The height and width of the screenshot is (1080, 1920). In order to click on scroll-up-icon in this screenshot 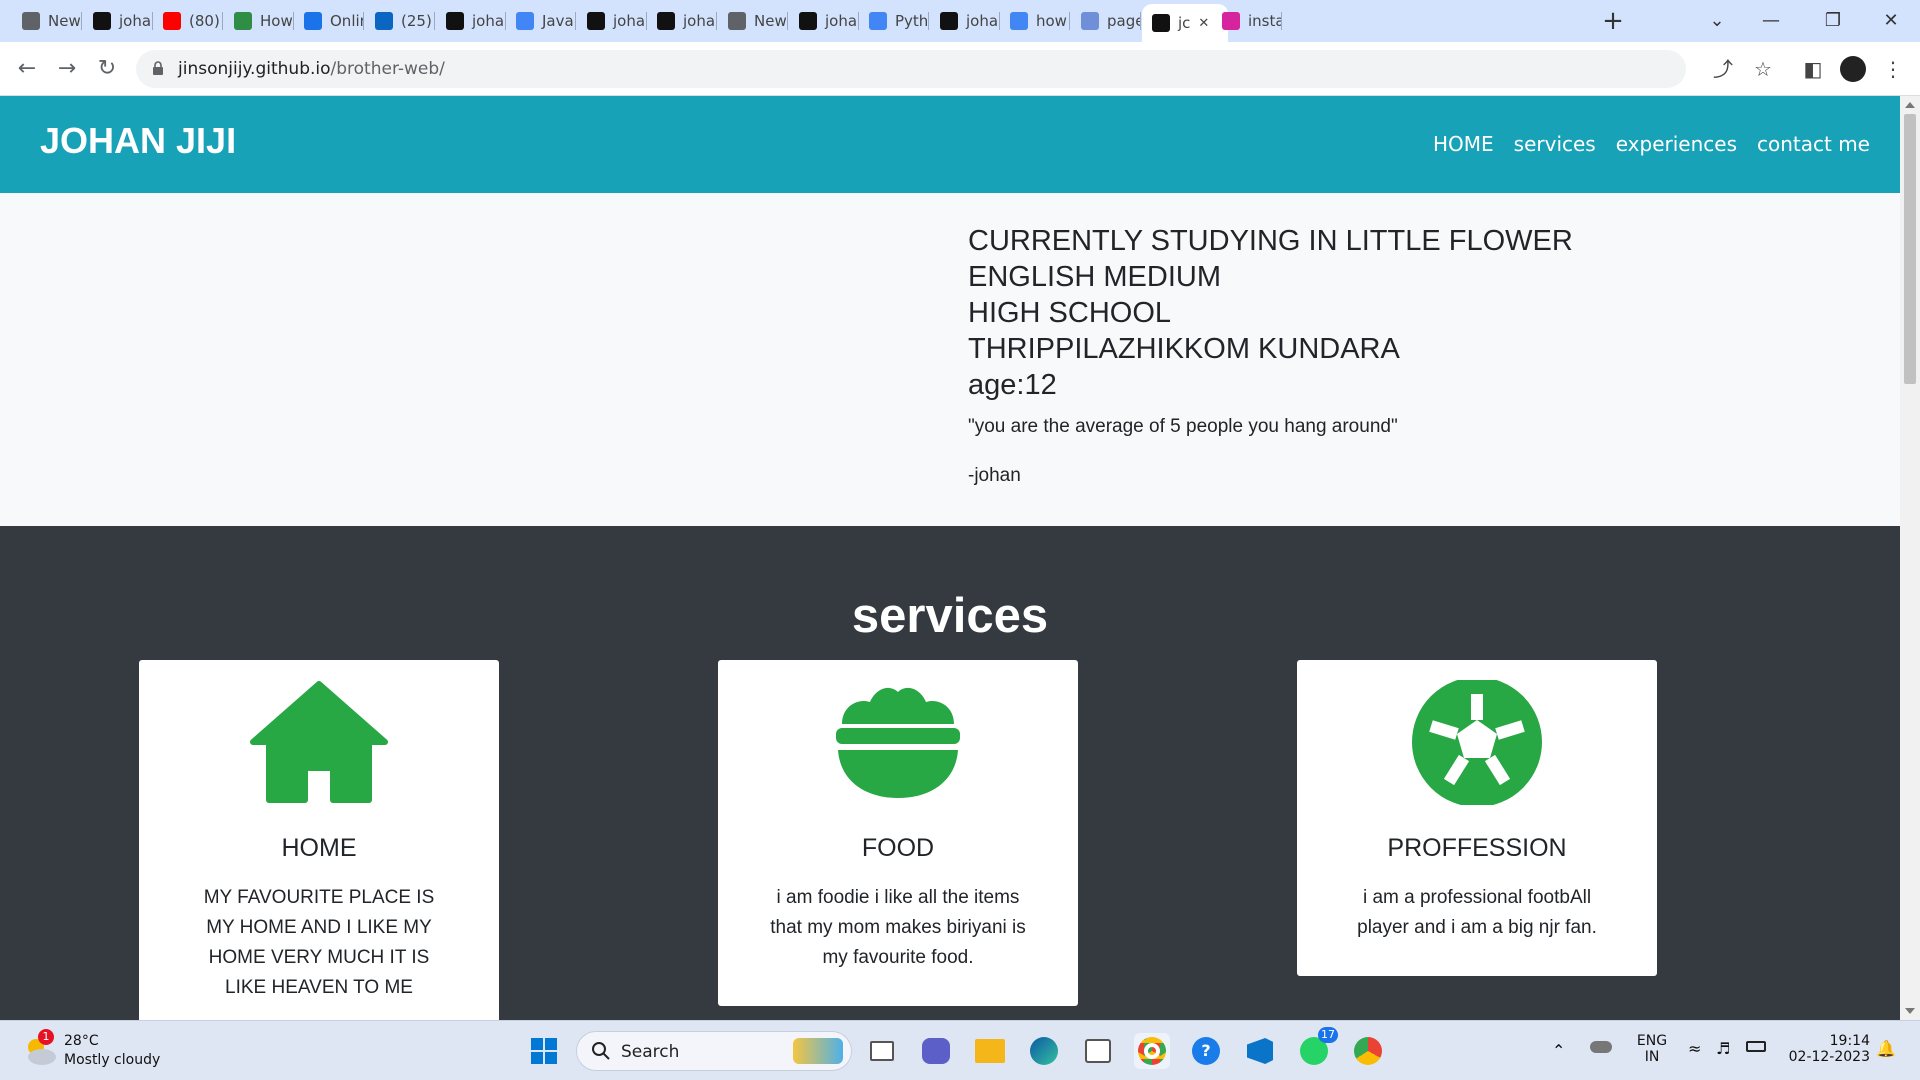, I will do `click(1910, 105)`.